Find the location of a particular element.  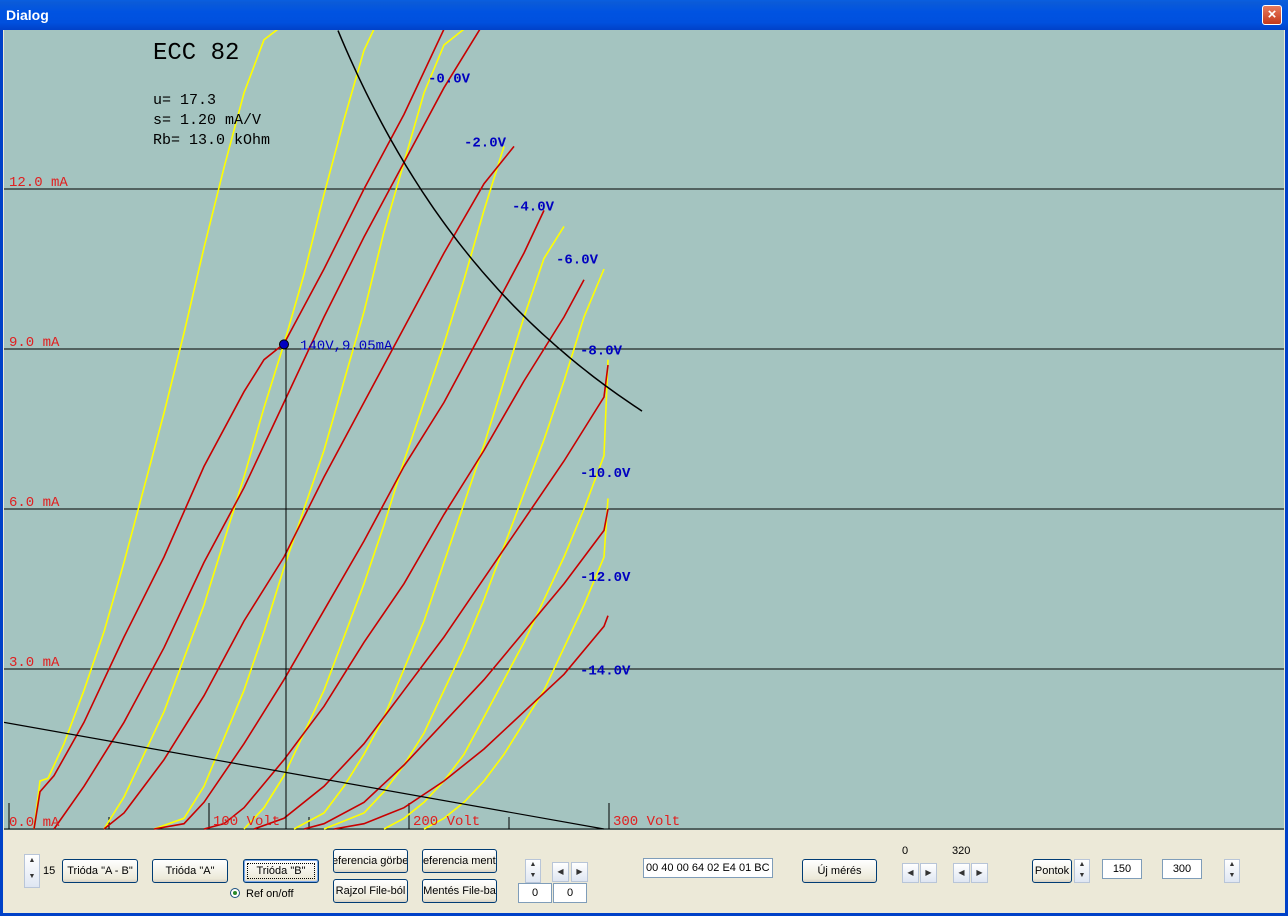

trioda-a-button: Trióda "A" is located at coordinates (190, 871).